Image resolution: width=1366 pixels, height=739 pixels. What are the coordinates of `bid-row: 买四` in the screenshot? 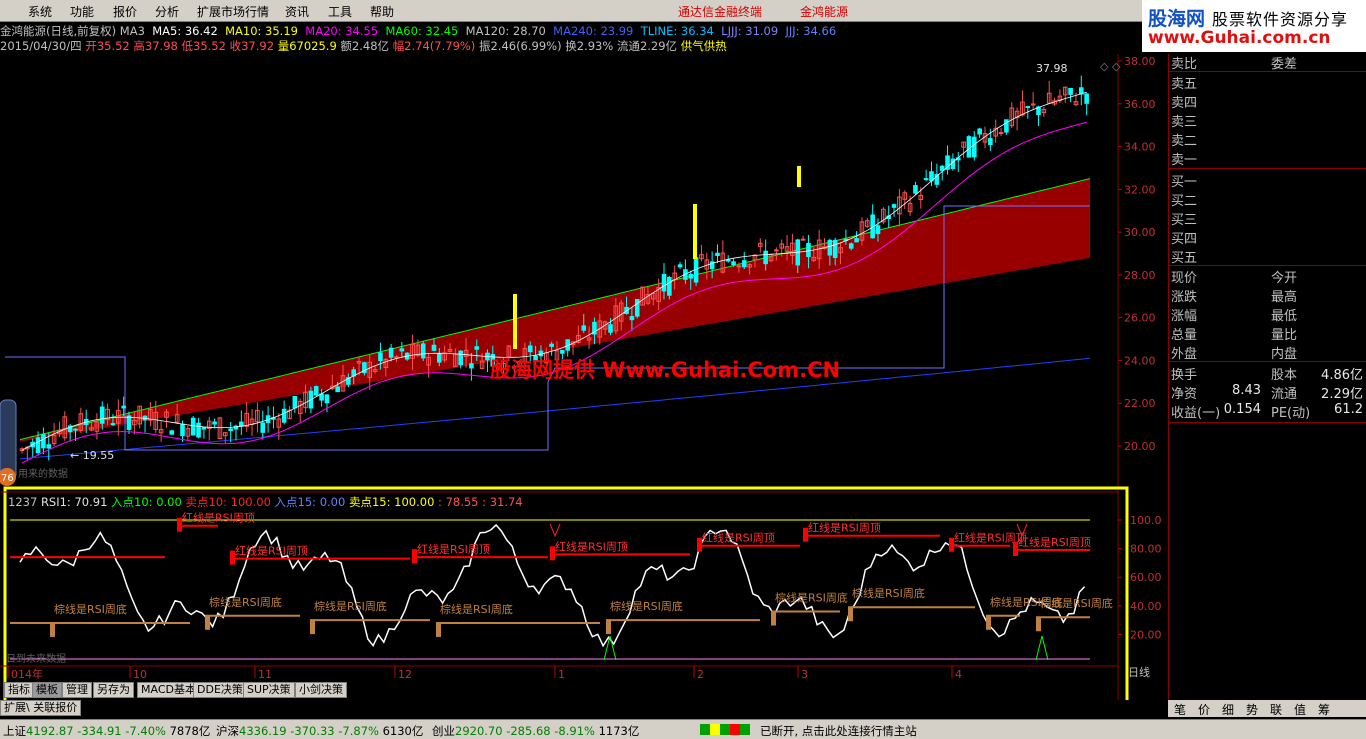 It's located at (1268, 237).